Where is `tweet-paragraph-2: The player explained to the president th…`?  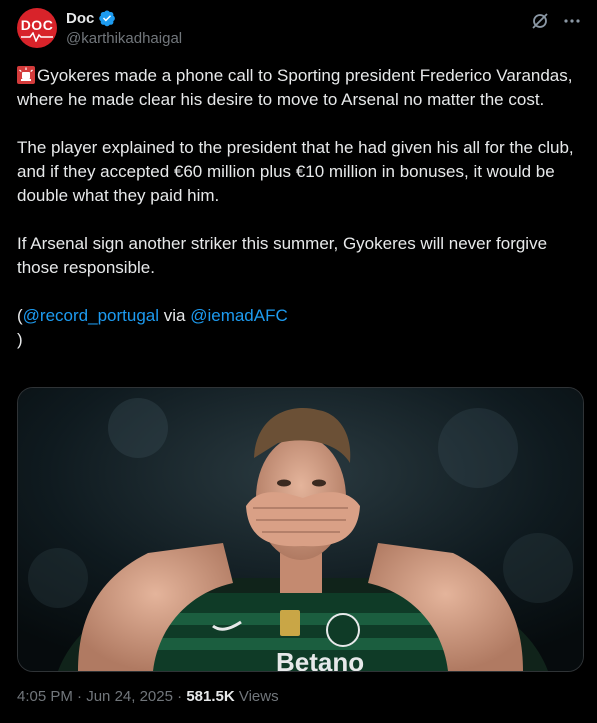
tweet-paragraph-2: The player explained to the president th… is located at coordinates (295, 171).